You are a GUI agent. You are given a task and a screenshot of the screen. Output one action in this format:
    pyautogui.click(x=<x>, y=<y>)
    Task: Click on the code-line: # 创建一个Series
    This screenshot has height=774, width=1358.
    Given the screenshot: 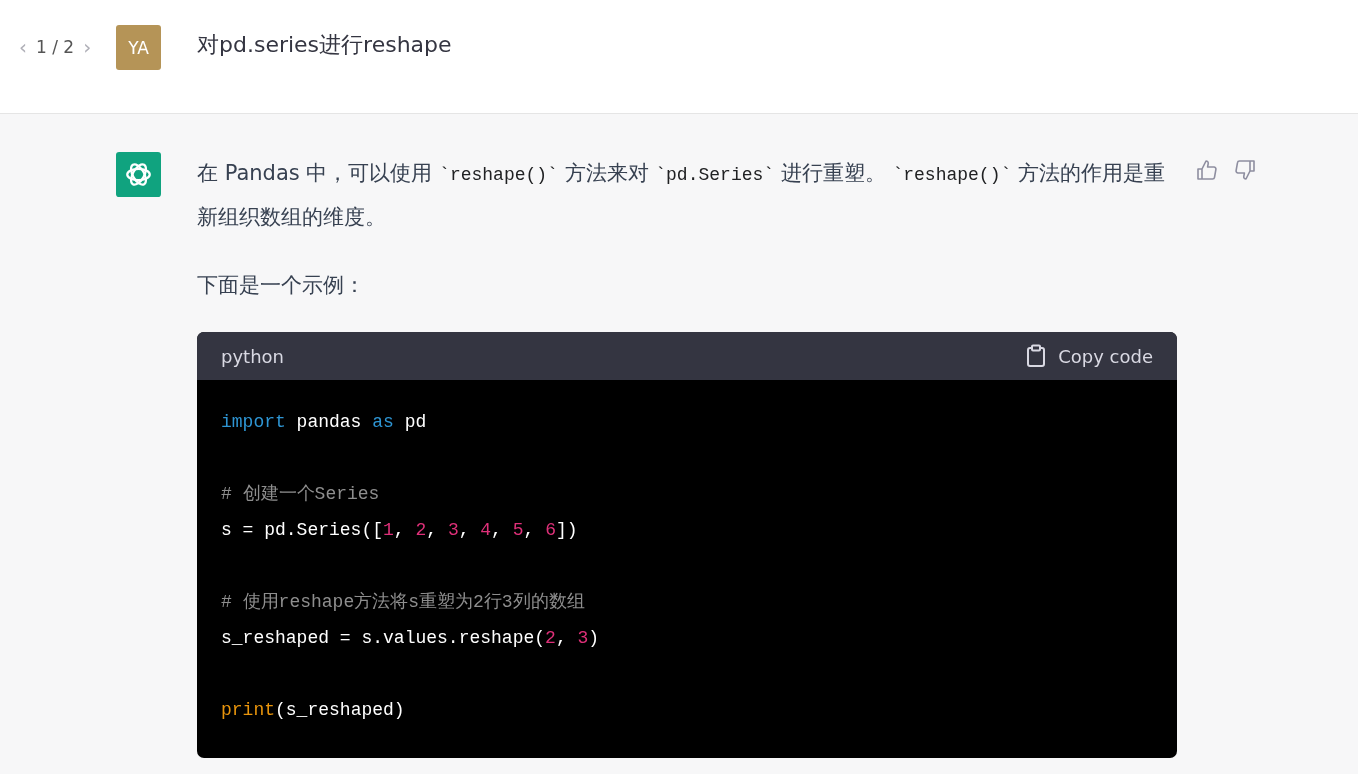 What is the action you would take?
    pyautogui.click(x=301, y=494)
    